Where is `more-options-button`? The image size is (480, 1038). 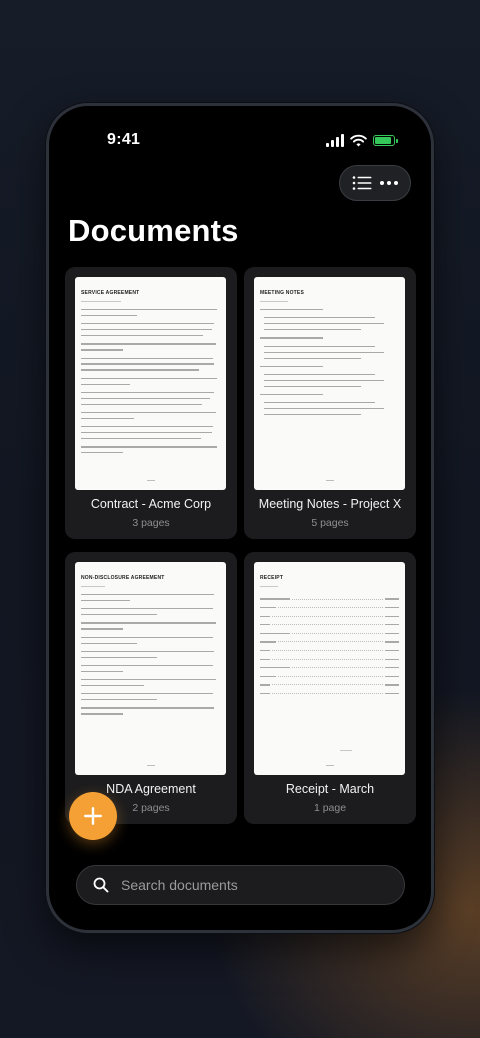
more-options-button is located at coordinates (389, 183).